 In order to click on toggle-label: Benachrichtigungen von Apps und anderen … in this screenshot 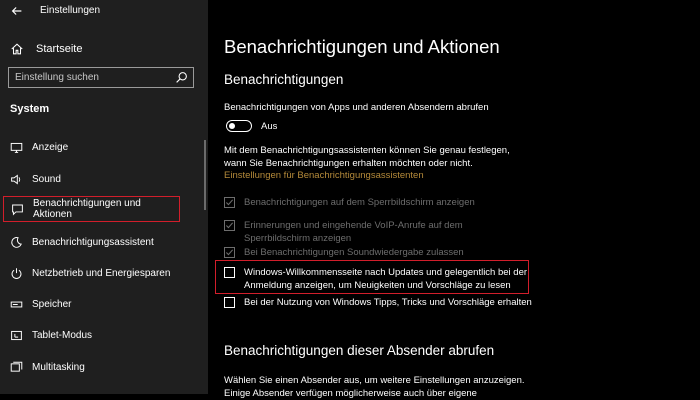, I will do `click(356, 107)`.